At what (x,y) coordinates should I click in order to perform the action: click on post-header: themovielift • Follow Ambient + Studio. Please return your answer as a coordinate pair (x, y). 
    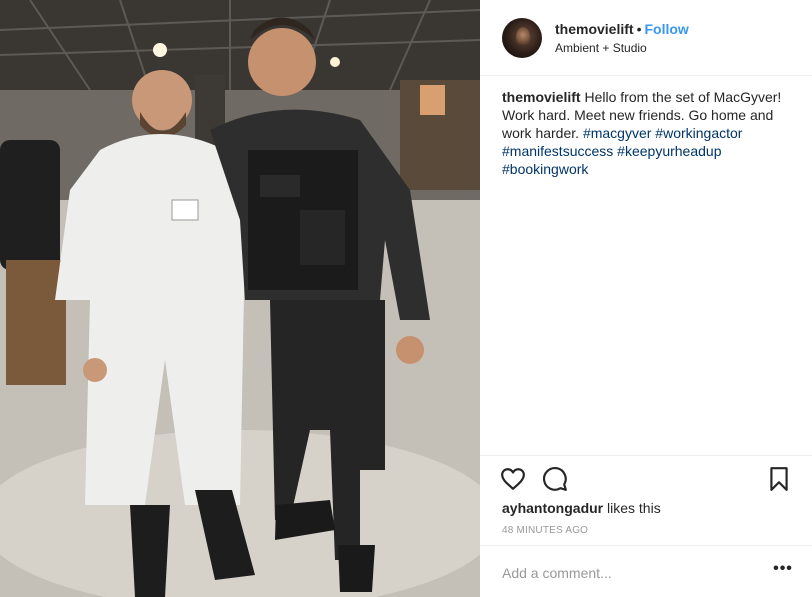
    Looking at the image, I should click on (646, 38).